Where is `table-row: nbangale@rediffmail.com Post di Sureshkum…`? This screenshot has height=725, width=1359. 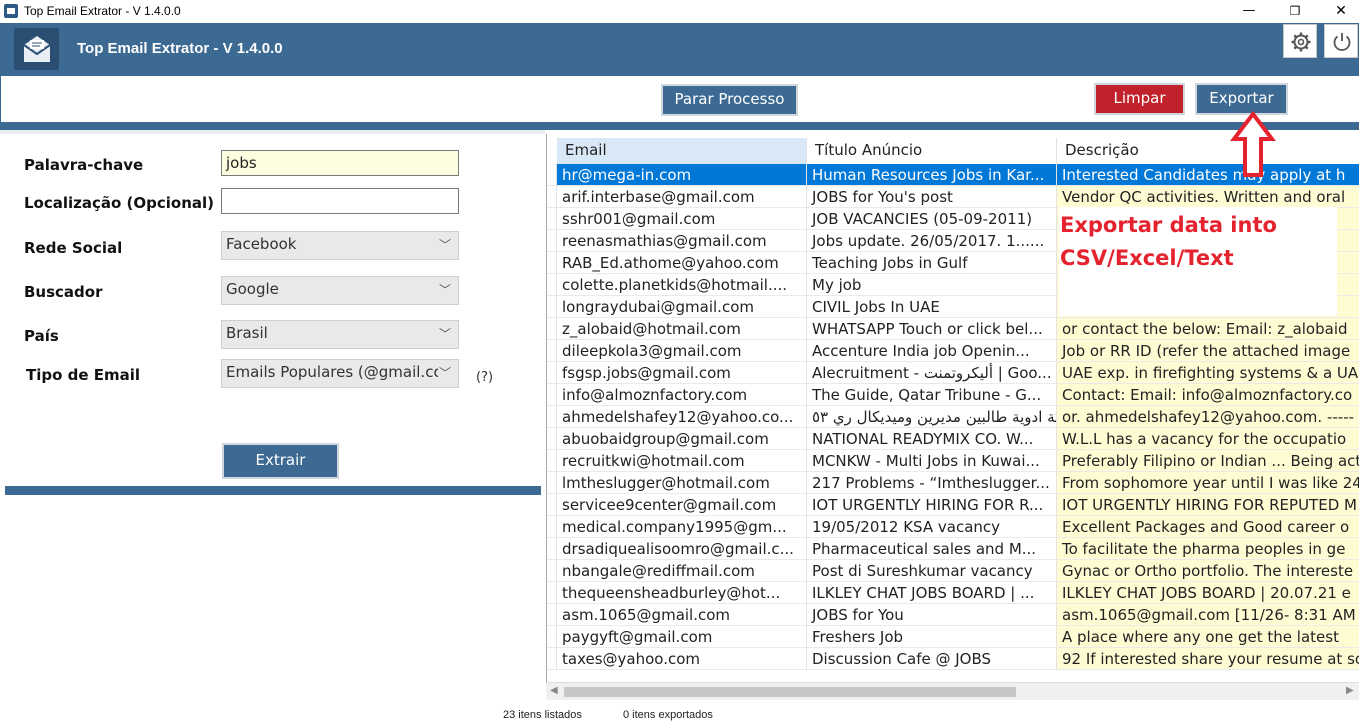
table-row: nbangale@rediffmail.com Post di Sureshkum… is located at coordinates (953, 571).